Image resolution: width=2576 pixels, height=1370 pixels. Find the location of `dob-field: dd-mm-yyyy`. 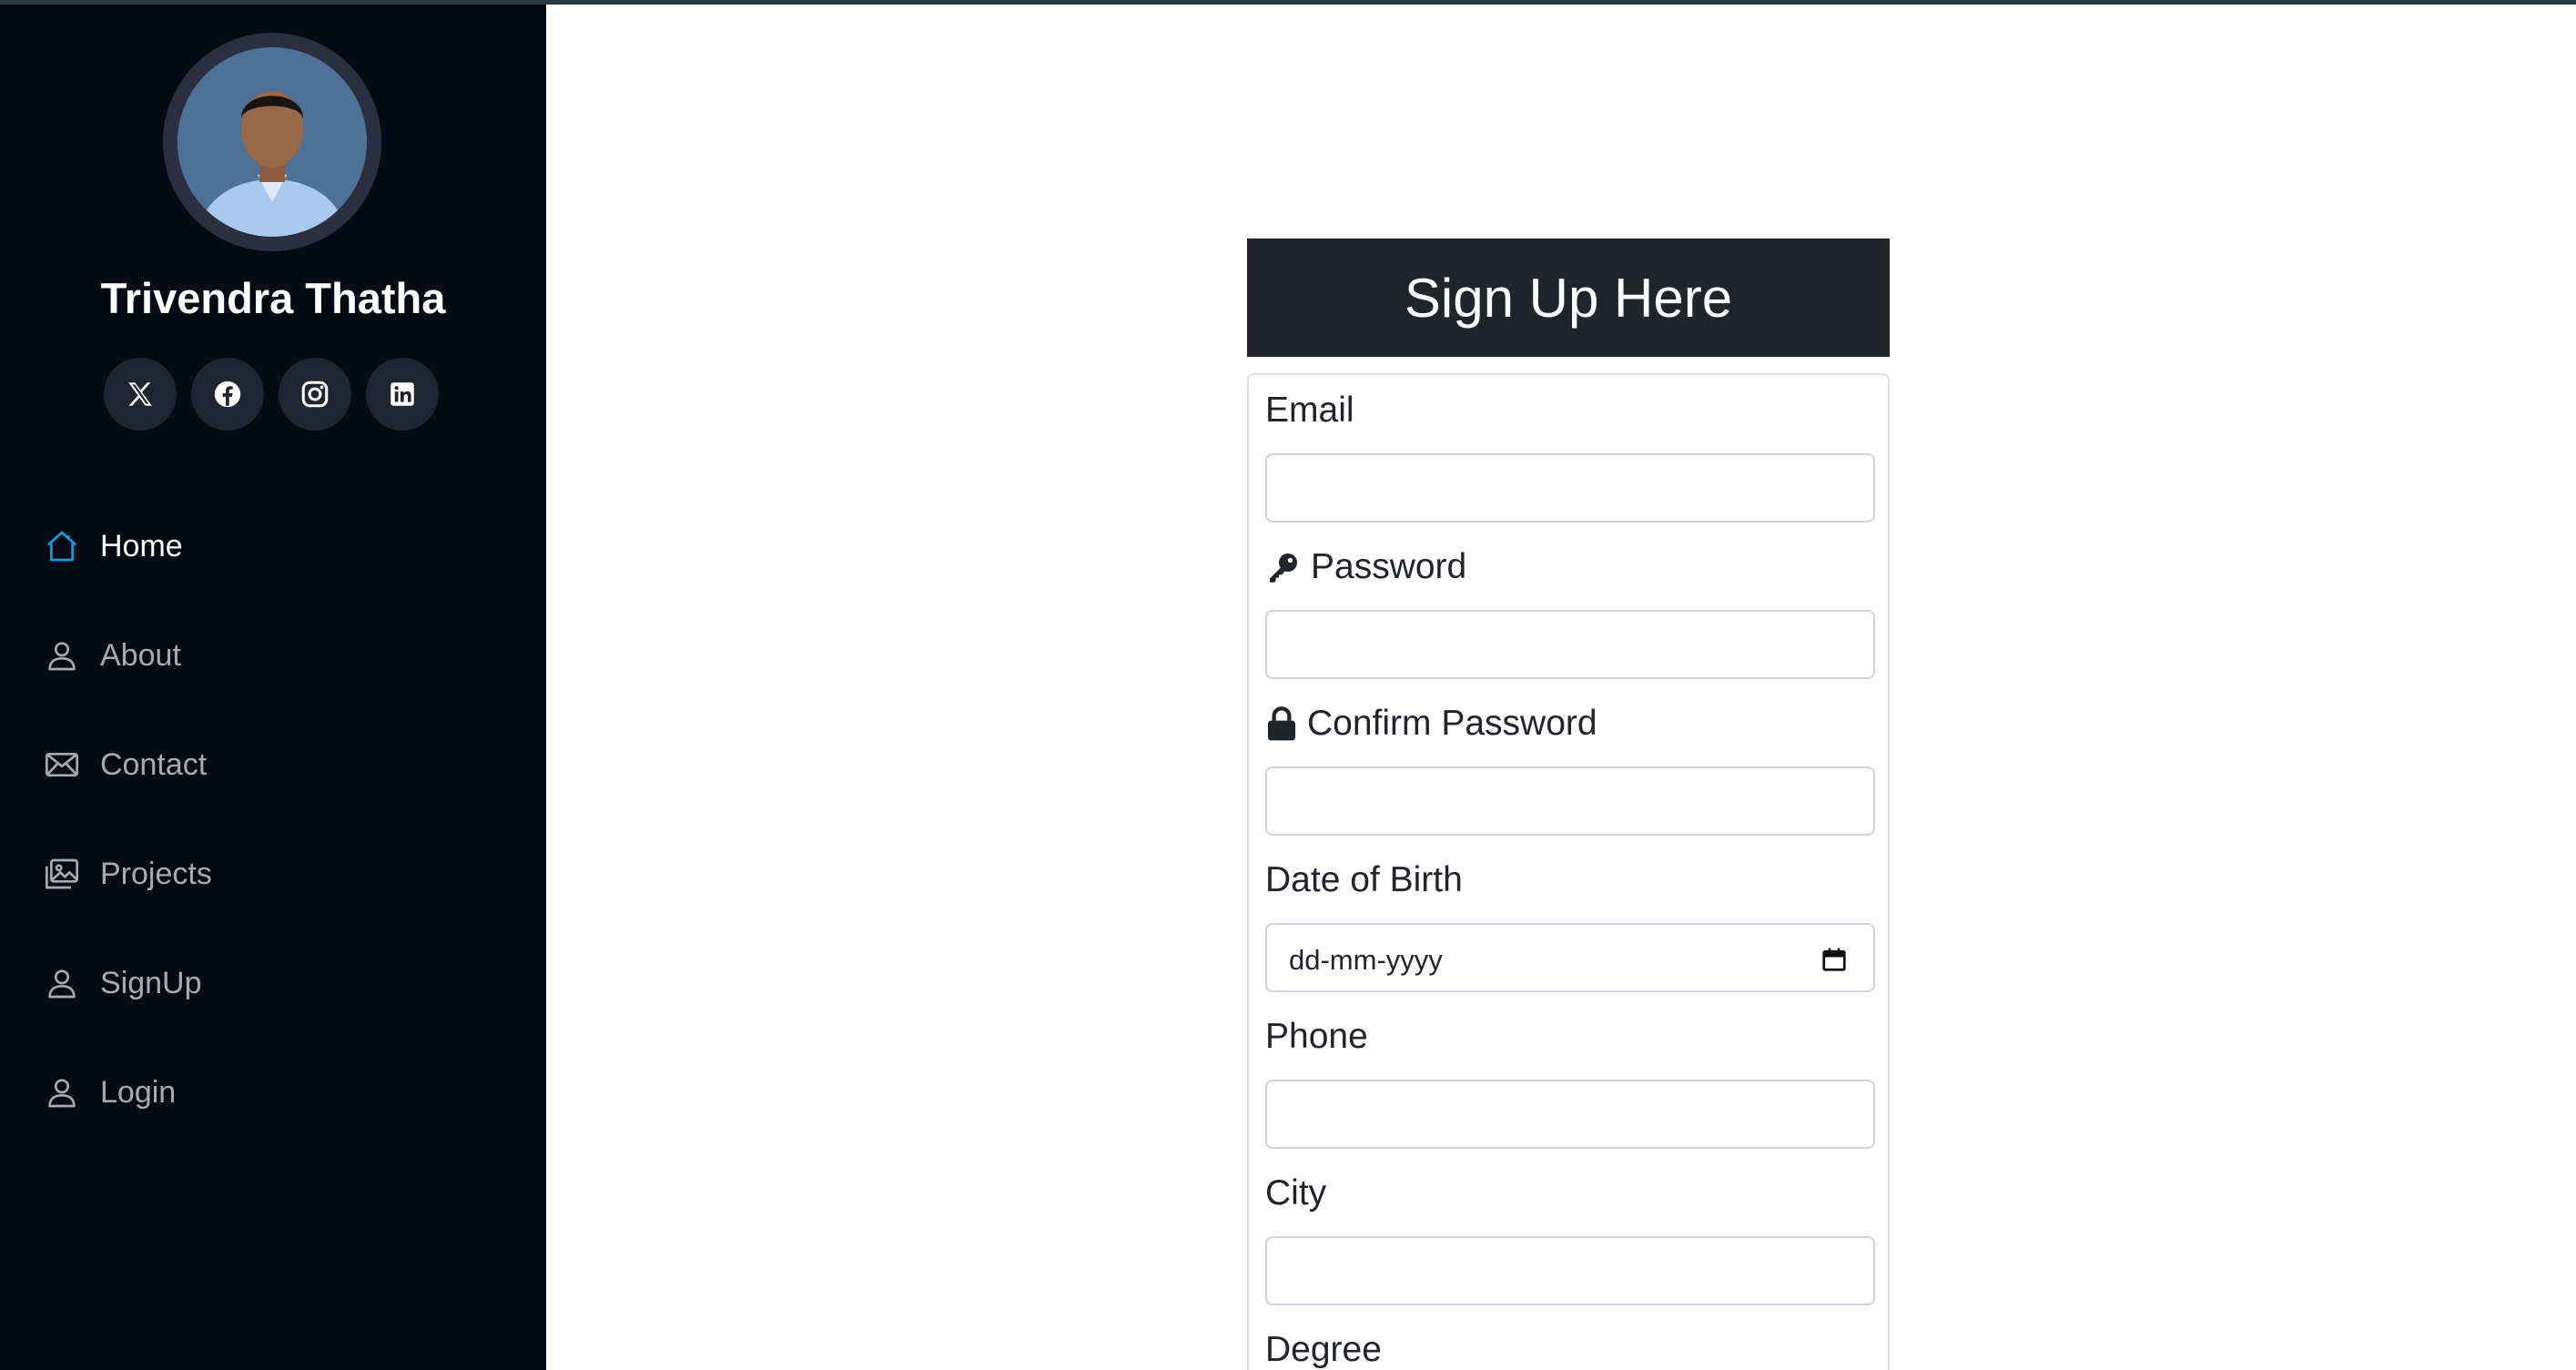

dob-field: dd-mm-yyyy is located at coordinates (1570, 957).